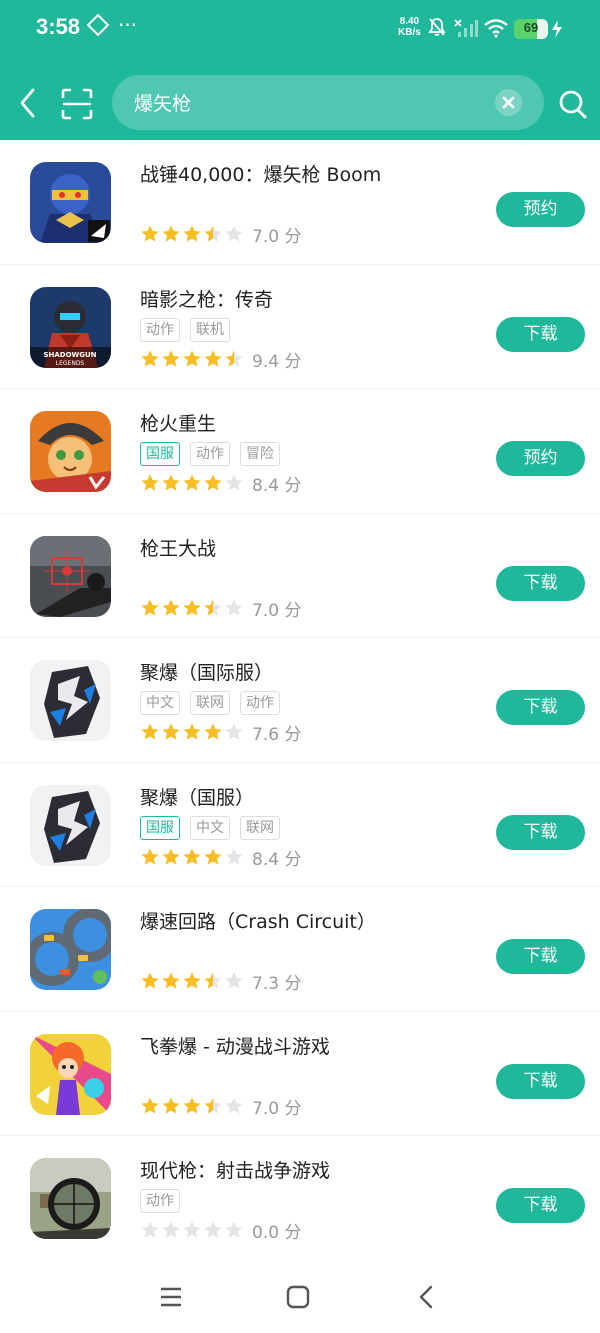 Image resolution: width=600 pixels, height=1333 pixels. Describe the element at coordinates (300, 202) in the screenshot. I see `result-item: 战锤40,000：爆矢枪 Boom 7.0 分 预约` at that location.